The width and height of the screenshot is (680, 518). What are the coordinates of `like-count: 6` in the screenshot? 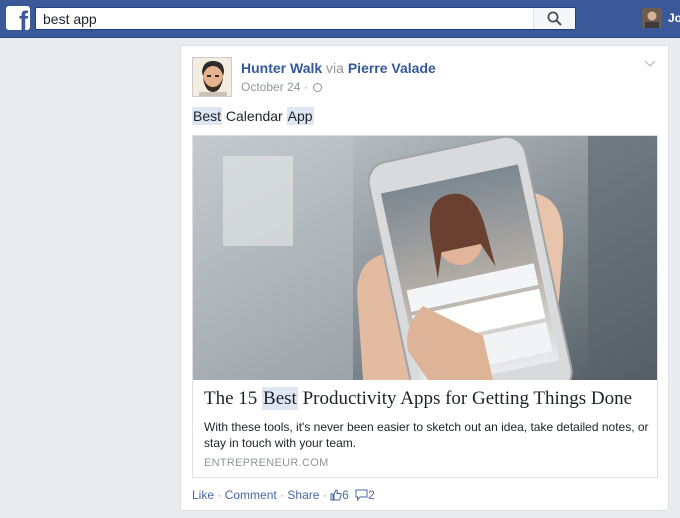 It's located at (345, 495).